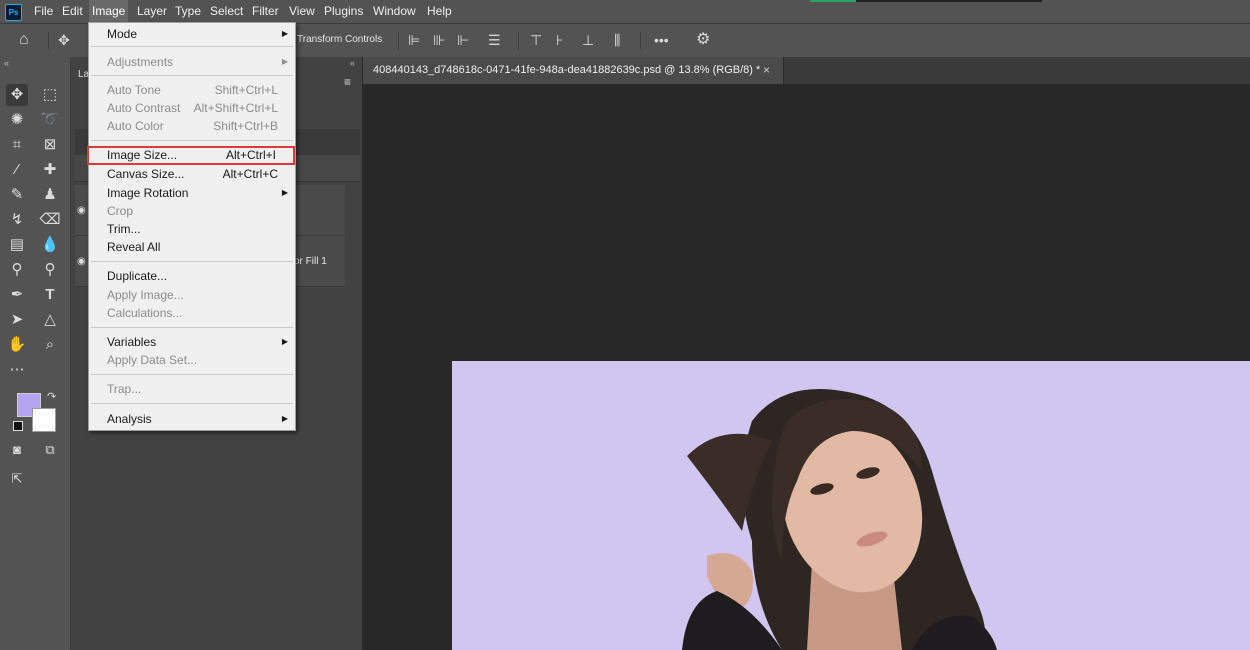 Image resolution: width=1250 pixels, height=650 pixels. Describe the element at coordinates (302, 11) in the screenshot. I see `menu-view: View` at that location.